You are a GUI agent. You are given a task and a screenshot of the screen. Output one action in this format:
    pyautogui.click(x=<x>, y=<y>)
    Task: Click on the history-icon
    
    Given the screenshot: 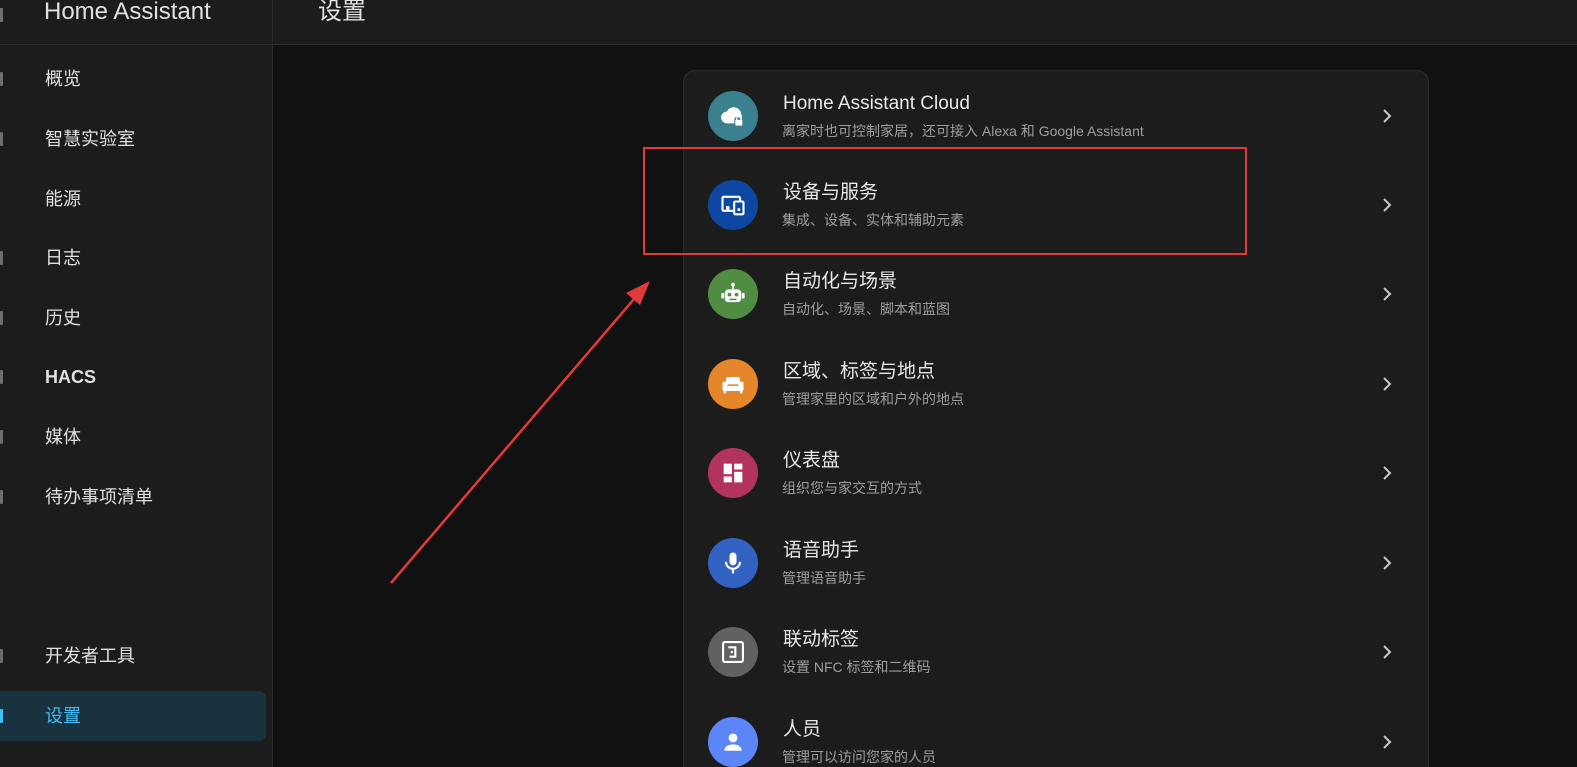 What is the action you would take?
    pyautogui.click(x=1, y=318)
    